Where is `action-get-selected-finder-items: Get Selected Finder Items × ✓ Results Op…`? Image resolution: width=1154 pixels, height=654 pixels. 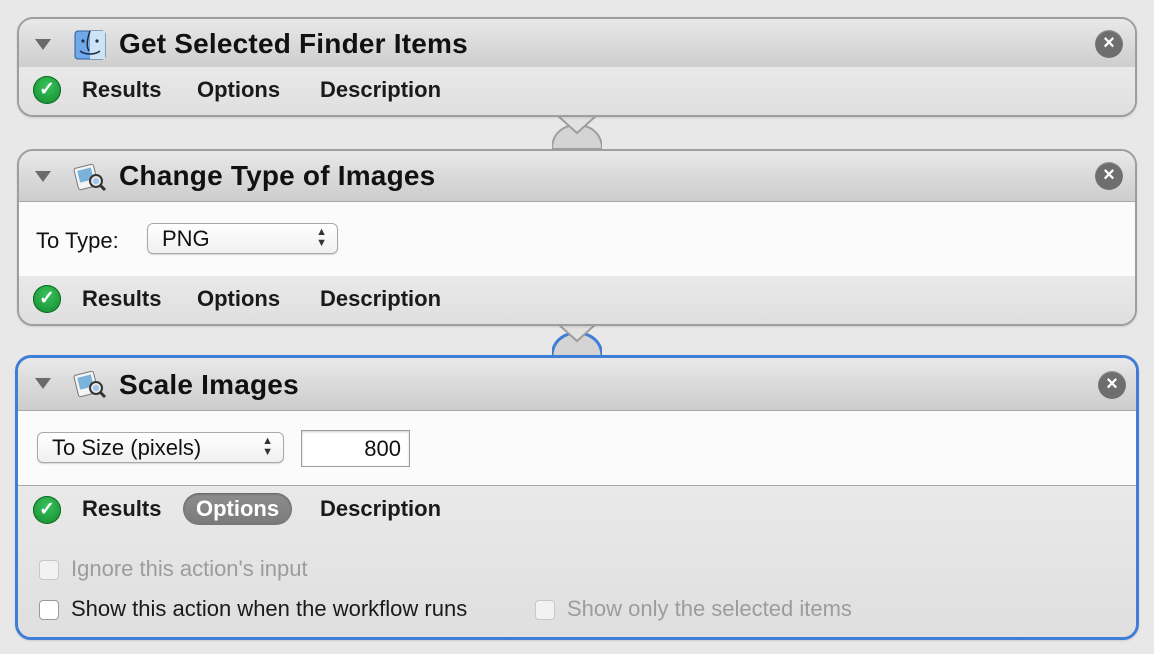 action-get-selected-finder-items: Get Selected Finder Items × ✓ Results Op… is located at coordinates (577, 67).